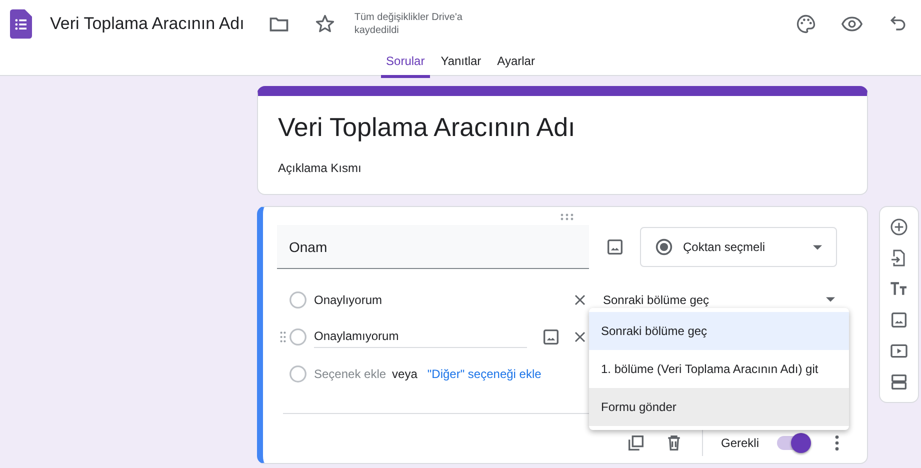 The width and height of the screenshot is (921, 468). Describe the element at coordinates (516, 63) in the screenshot. I see `tab: Ayarlar` at that location.